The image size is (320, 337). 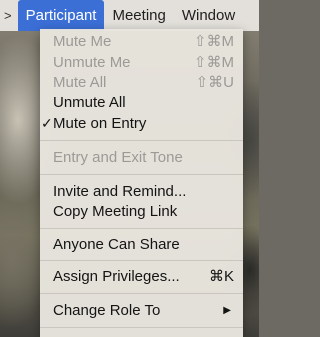 I want to click on menu-item-copy-meeting-link: Copy Meeting Link, so click(x=141, y=211).